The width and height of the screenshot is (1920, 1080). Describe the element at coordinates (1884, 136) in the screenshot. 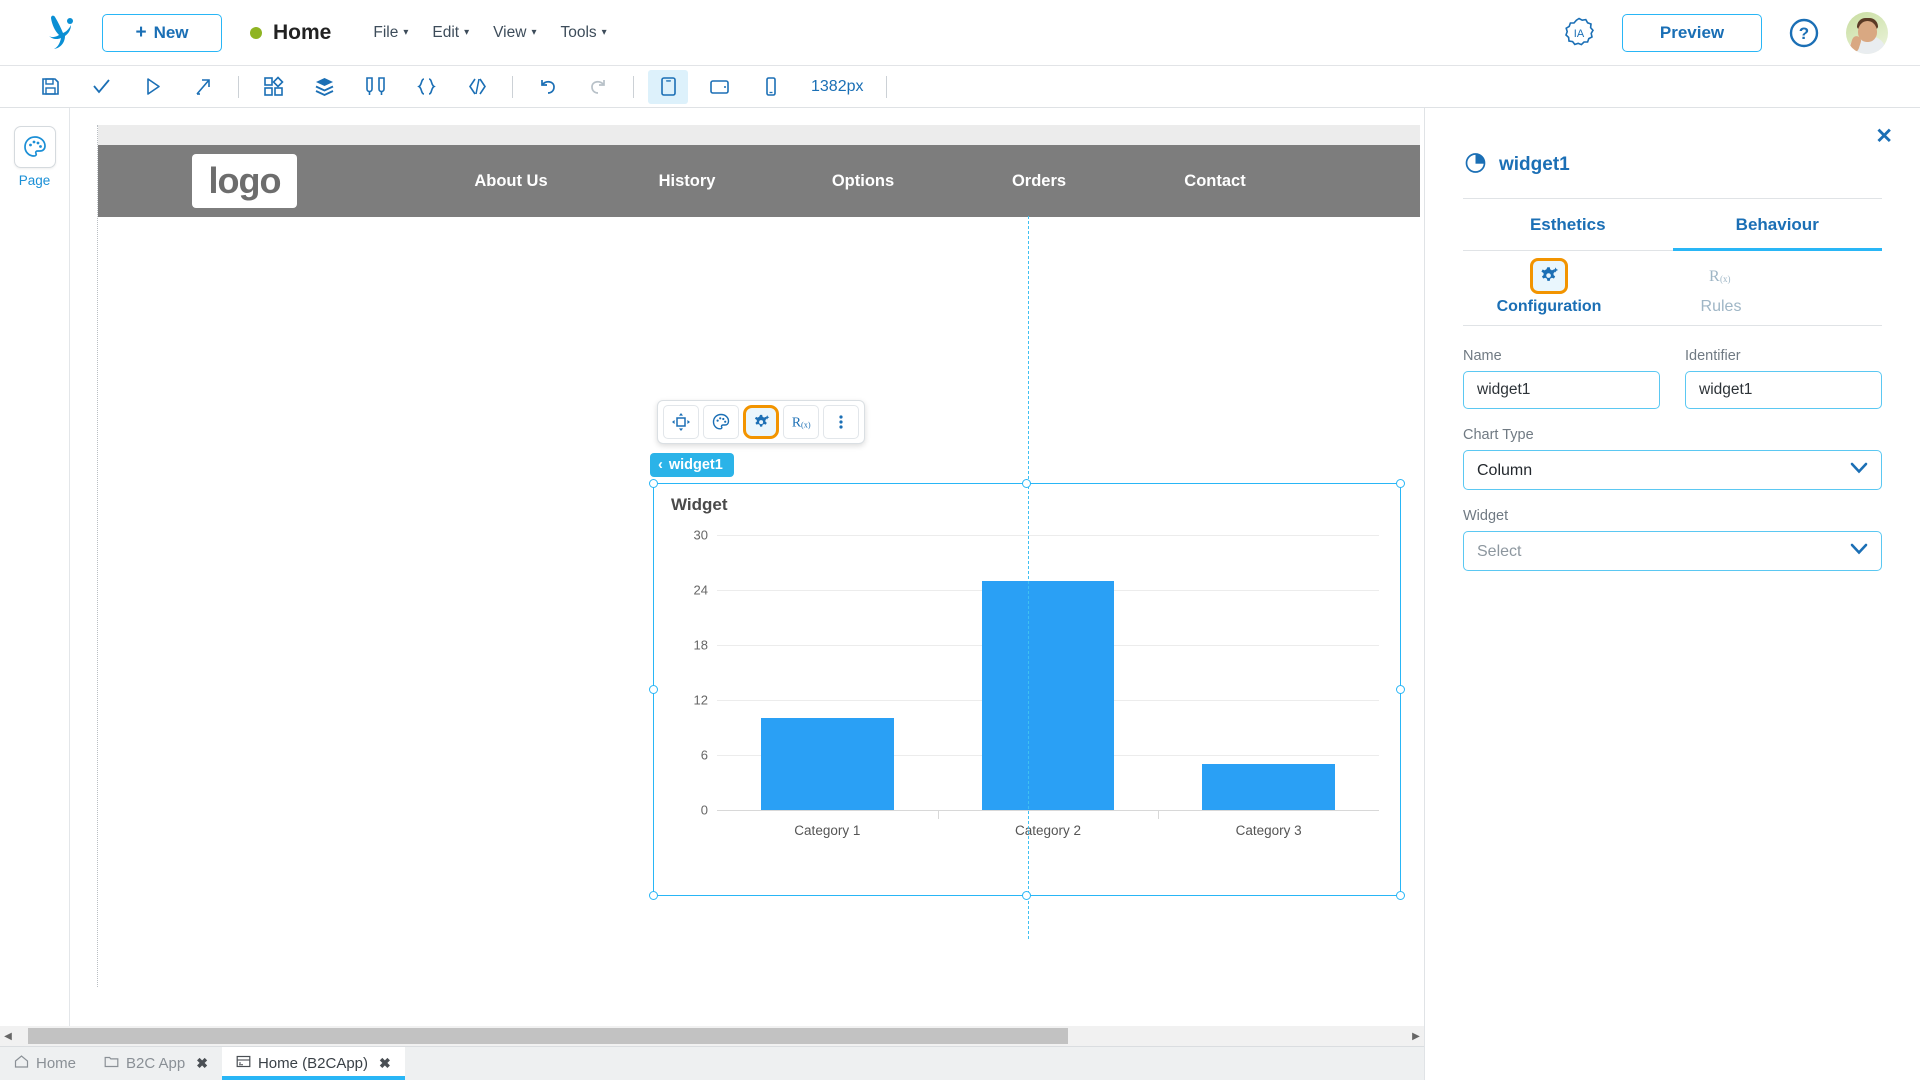

I see `close-icon: ✕` at that location.